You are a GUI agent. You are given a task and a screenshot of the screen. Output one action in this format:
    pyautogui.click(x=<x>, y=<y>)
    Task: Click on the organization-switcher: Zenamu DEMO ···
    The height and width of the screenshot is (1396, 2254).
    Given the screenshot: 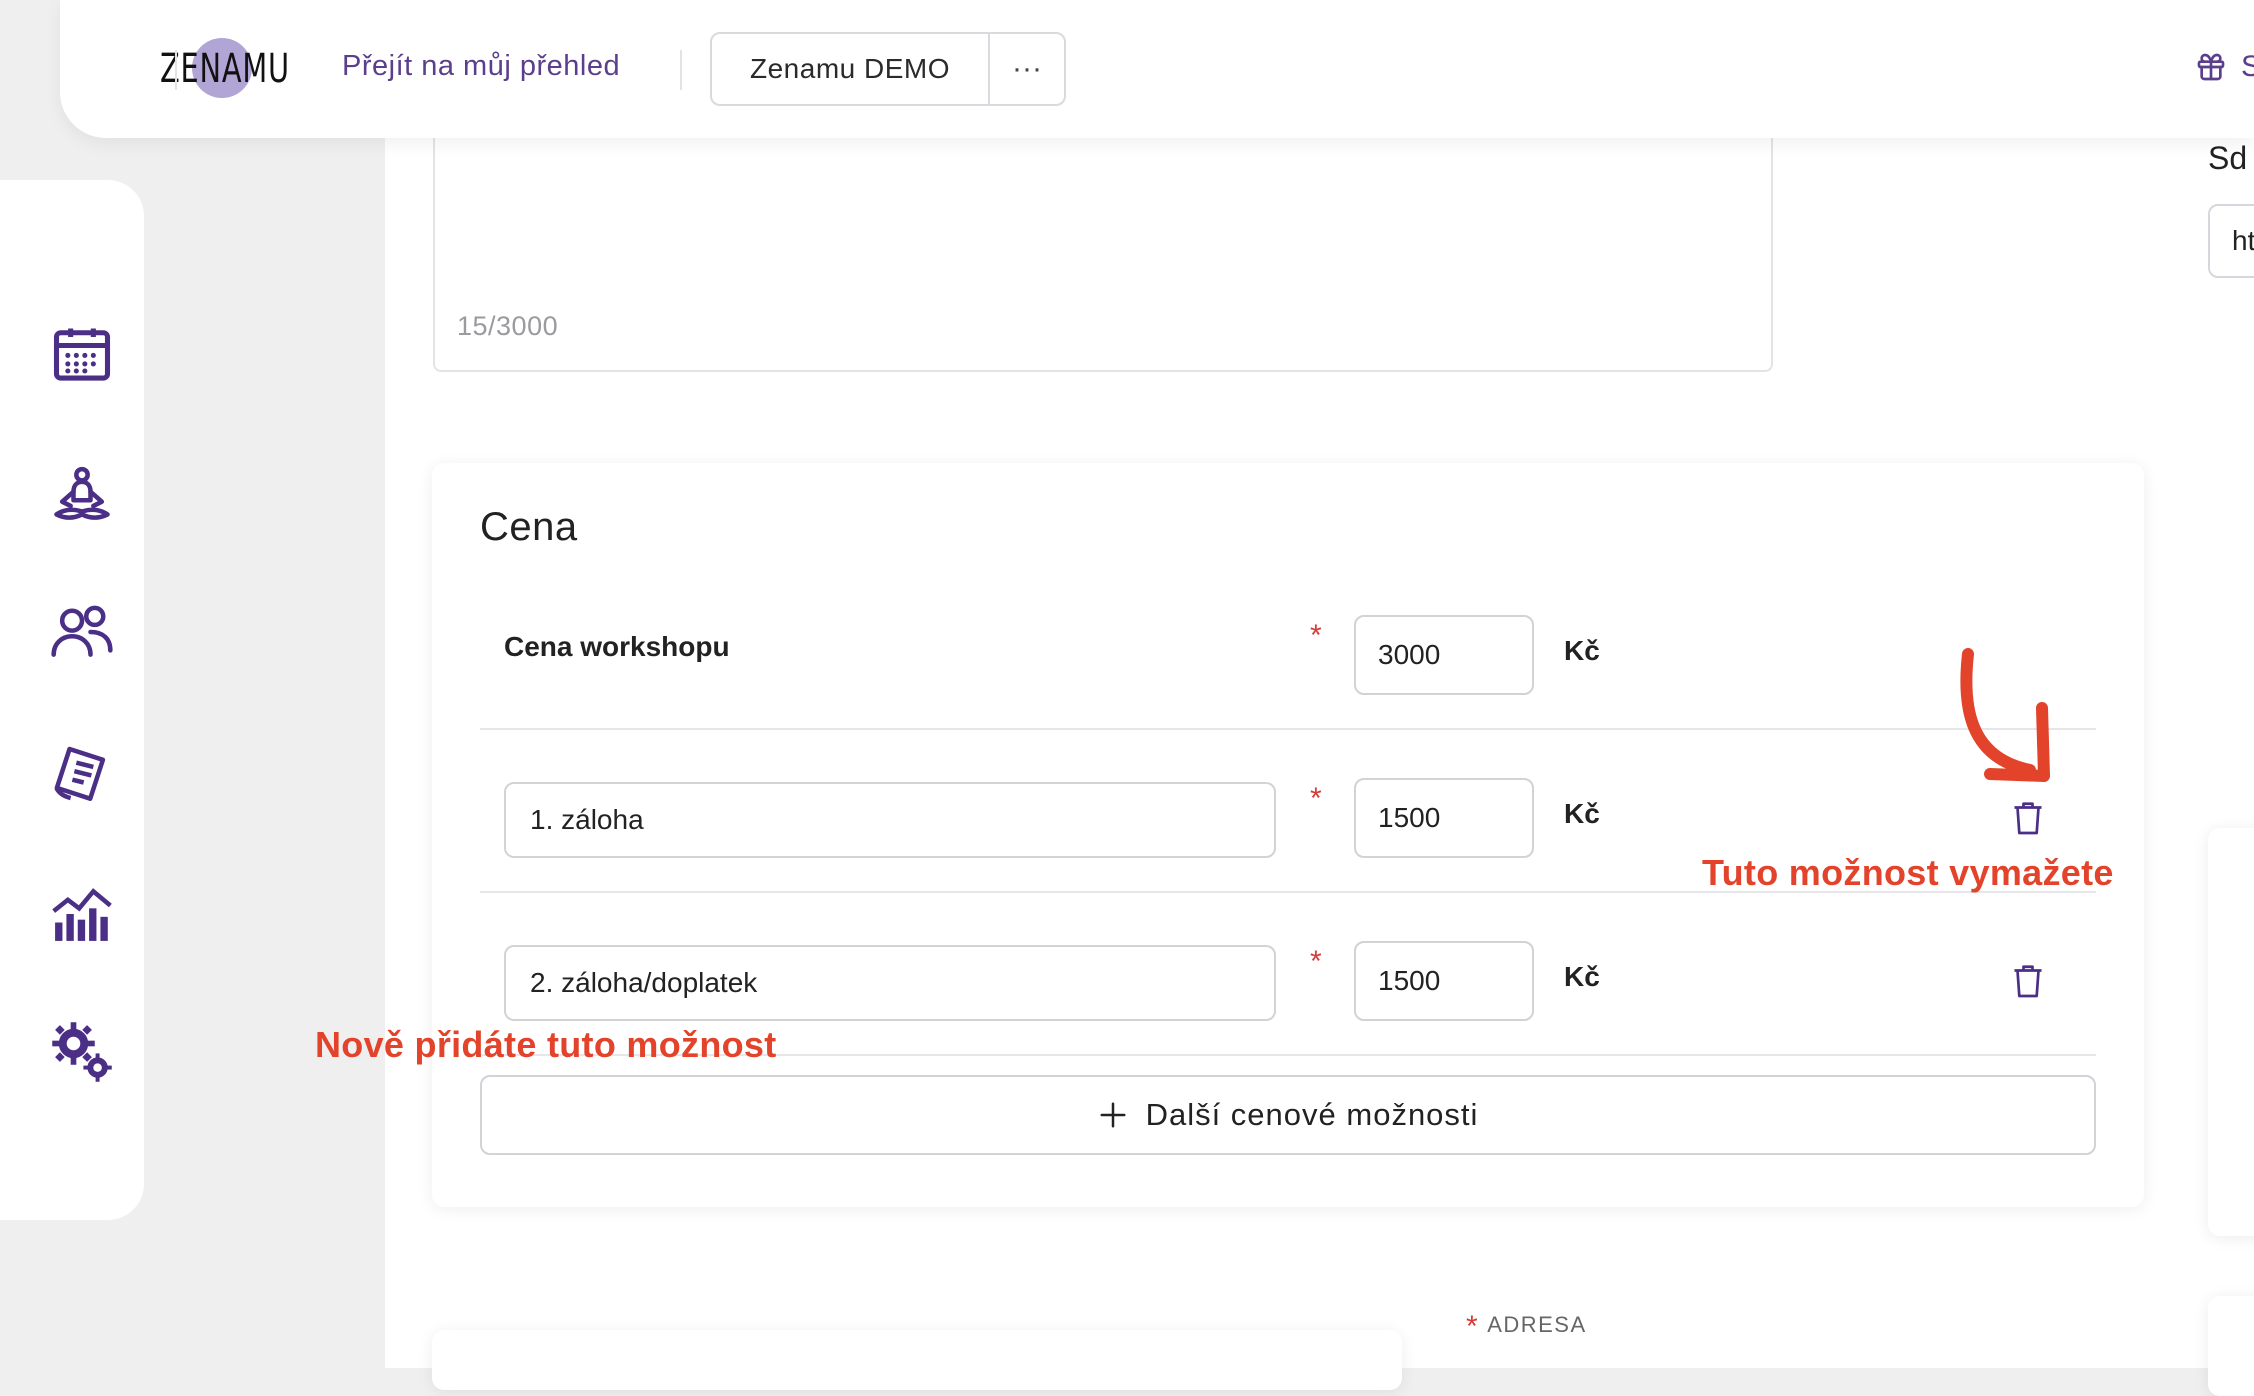 What is the action you would take?
    pyautogui.click(x=888, y=69)
    